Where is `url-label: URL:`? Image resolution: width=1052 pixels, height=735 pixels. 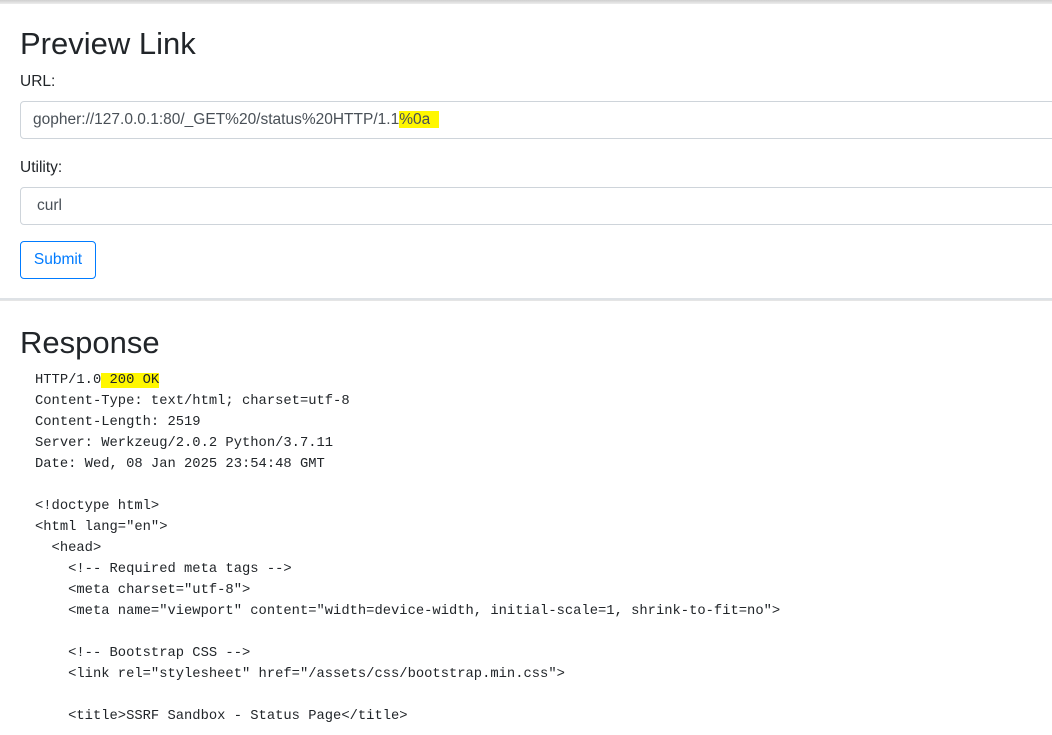
url-label: URL: is located at coordinates (38, 81).